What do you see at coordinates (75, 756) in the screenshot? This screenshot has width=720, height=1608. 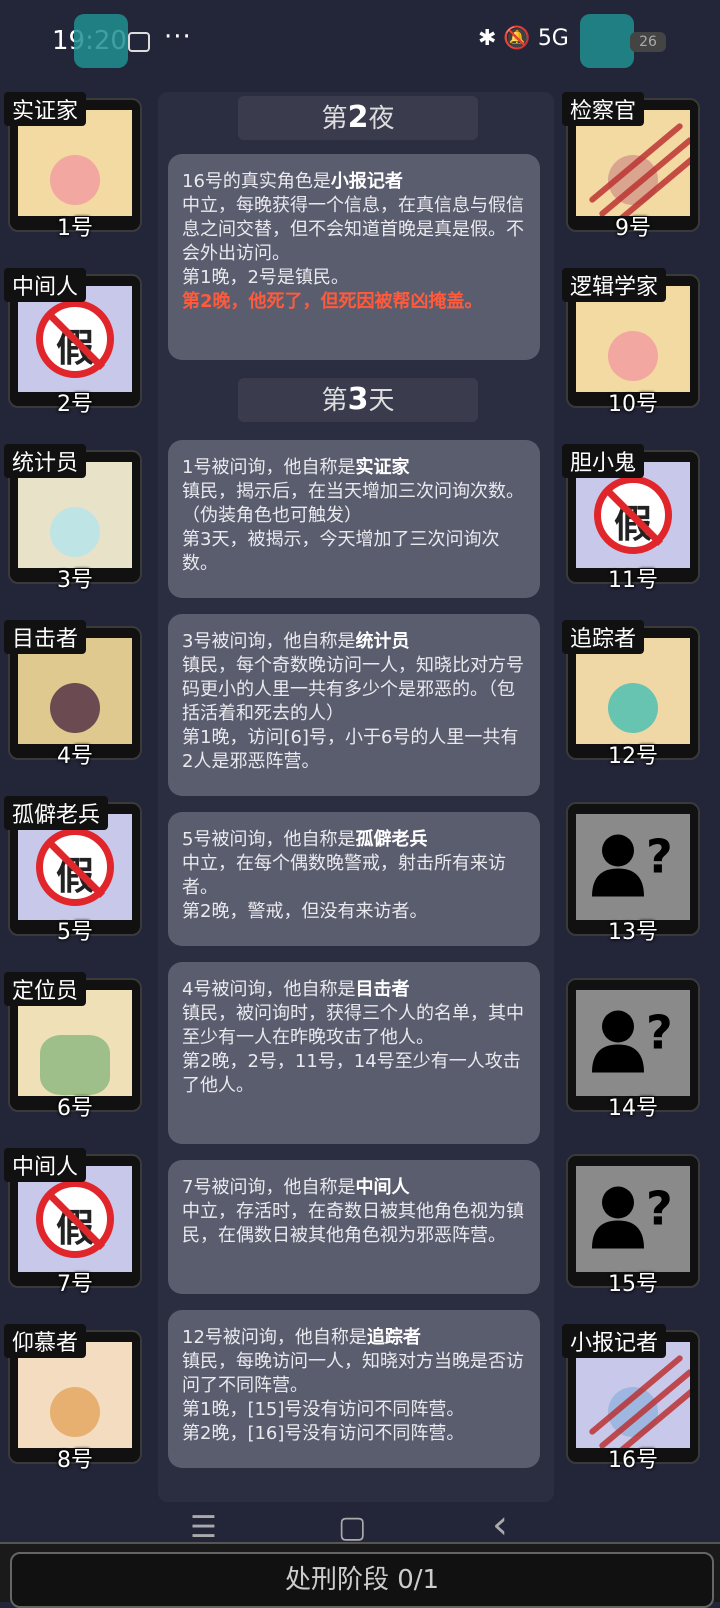 I see `player-number: 4号` at bounding box center [75, 756].